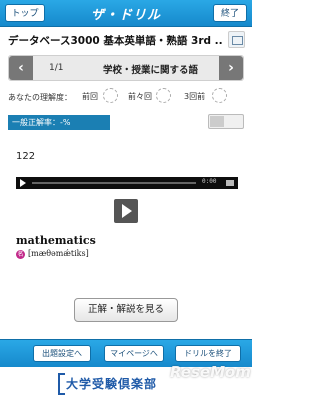 The height and width of the screenshot is (400, 320). Describe the element at coordinates (140, 96) in the screenshot. I see `understanding-prev2: 前々回` at that location.